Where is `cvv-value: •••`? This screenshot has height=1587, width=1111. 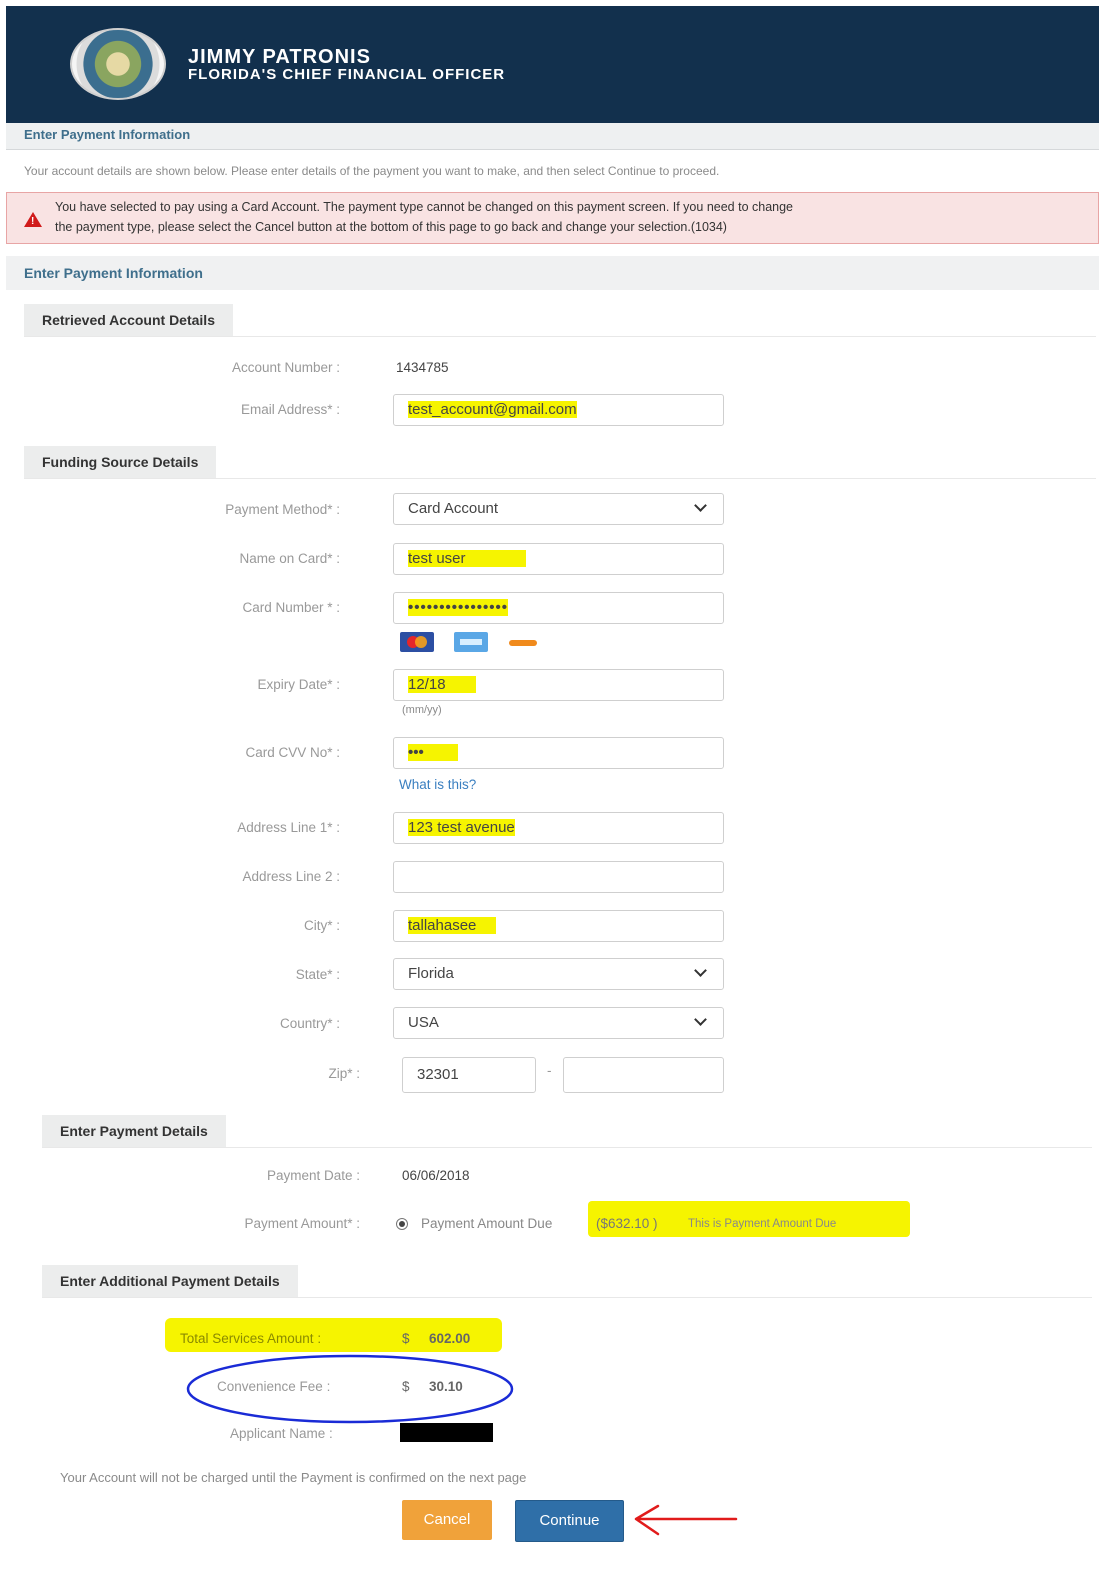 cvv-value: ••• is located at coordinates (433, 752).